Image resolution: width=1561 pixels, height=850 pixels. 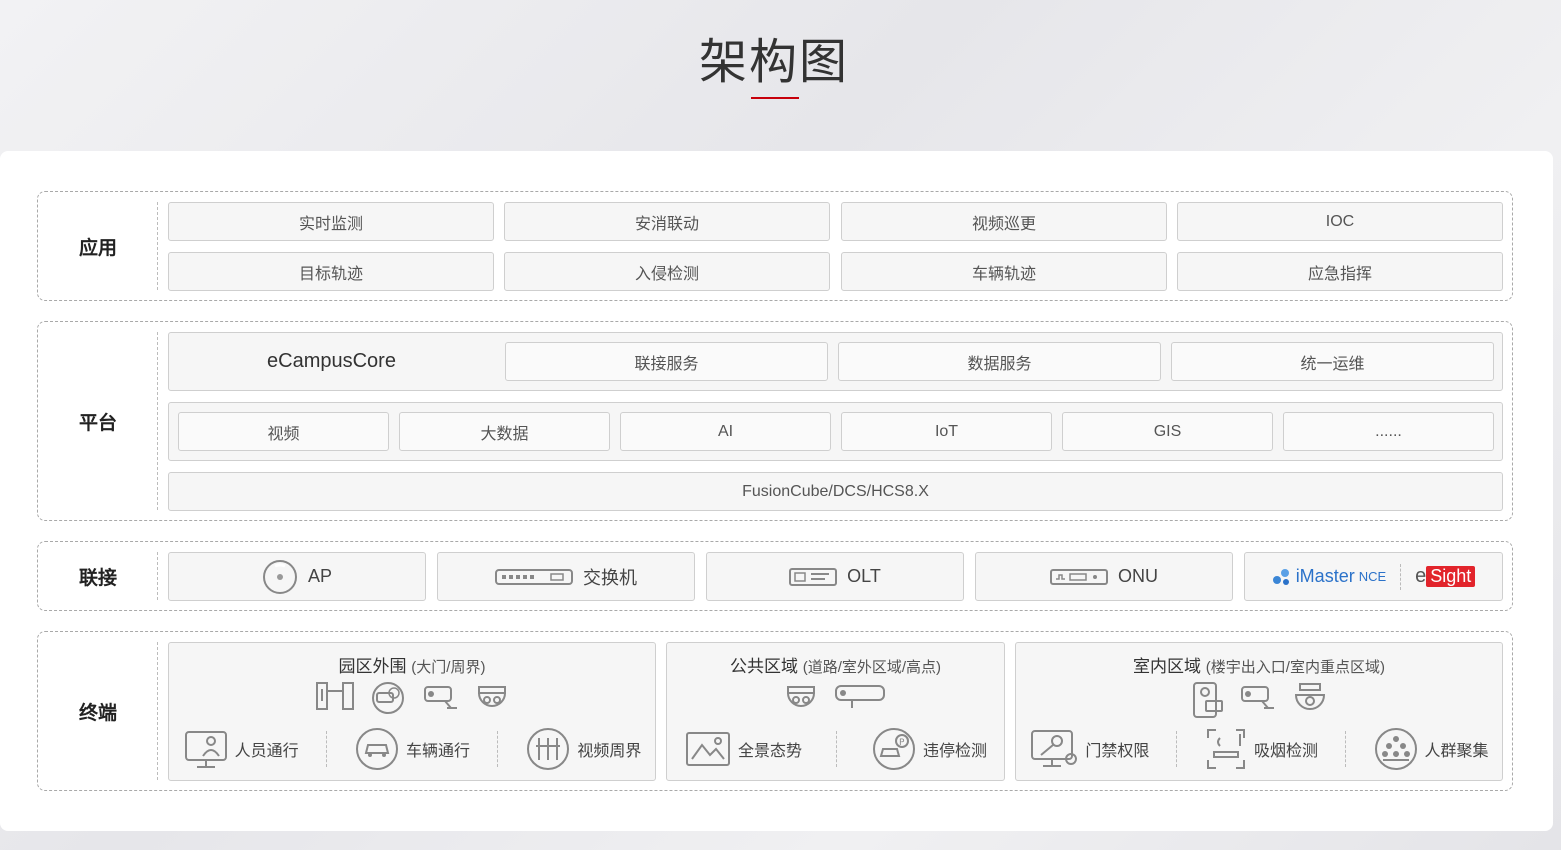 What do you see at coordinates (1340, 271) in the screenshot?
I see `app-item: 应急指挥` at bounding box center [1340, 271].